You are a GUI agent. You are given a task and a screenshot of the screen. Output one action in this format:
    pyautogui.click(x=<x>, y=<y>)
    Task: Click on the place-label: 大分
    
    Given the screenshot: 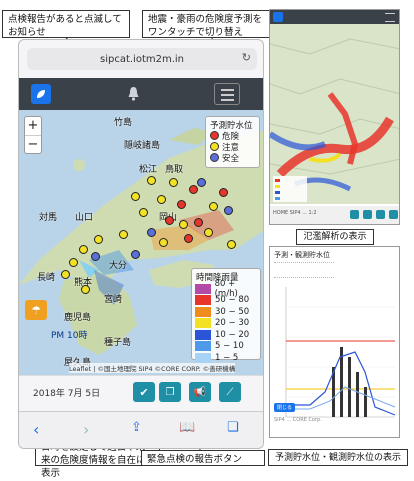 What is the action you would take?
    pyautogui.click(x=118, y=266)
    